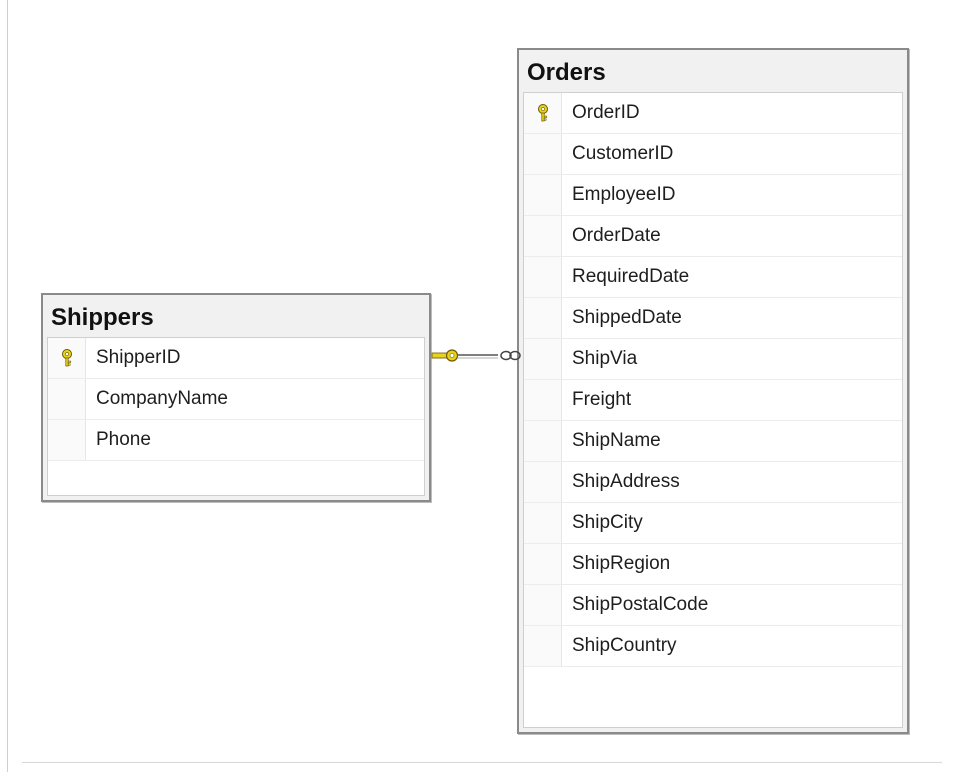 The width and height of the screenshot is (955, 780). Describe the element at coordinates (626, 481) in the screenshot. I see `column-name: ShipAddress` at that location.